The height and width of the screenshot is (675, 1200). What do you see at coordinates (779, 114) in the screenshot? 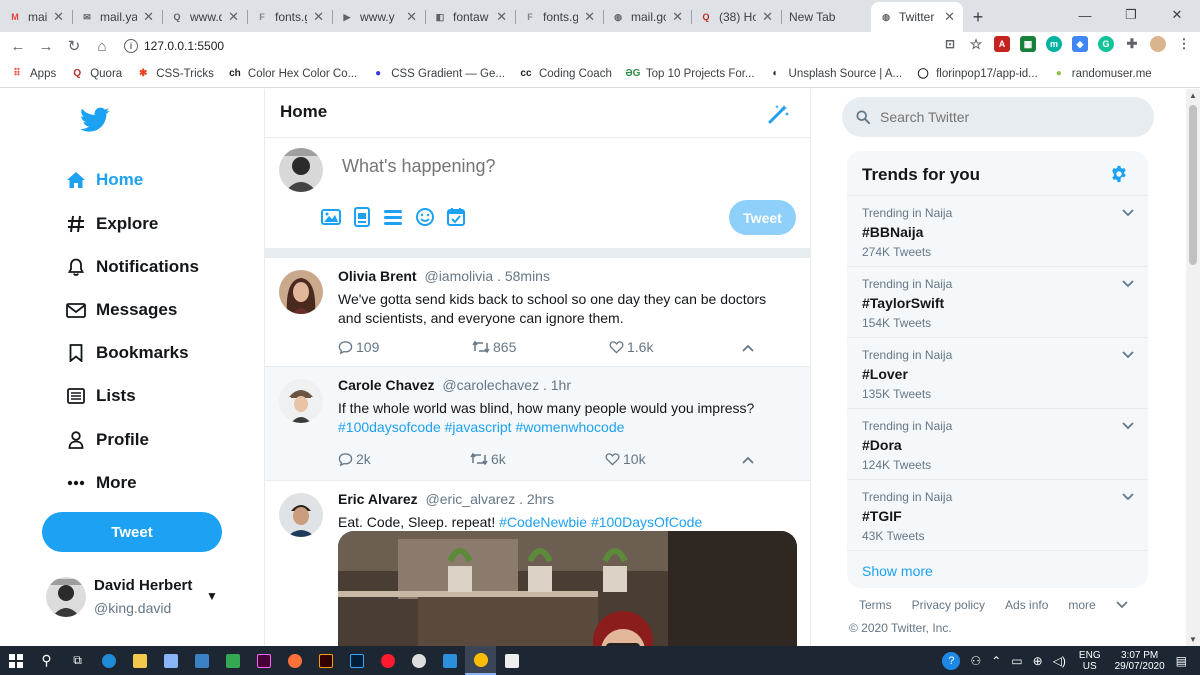
I see `sparkle-icon` at bounding box center [779, 114].